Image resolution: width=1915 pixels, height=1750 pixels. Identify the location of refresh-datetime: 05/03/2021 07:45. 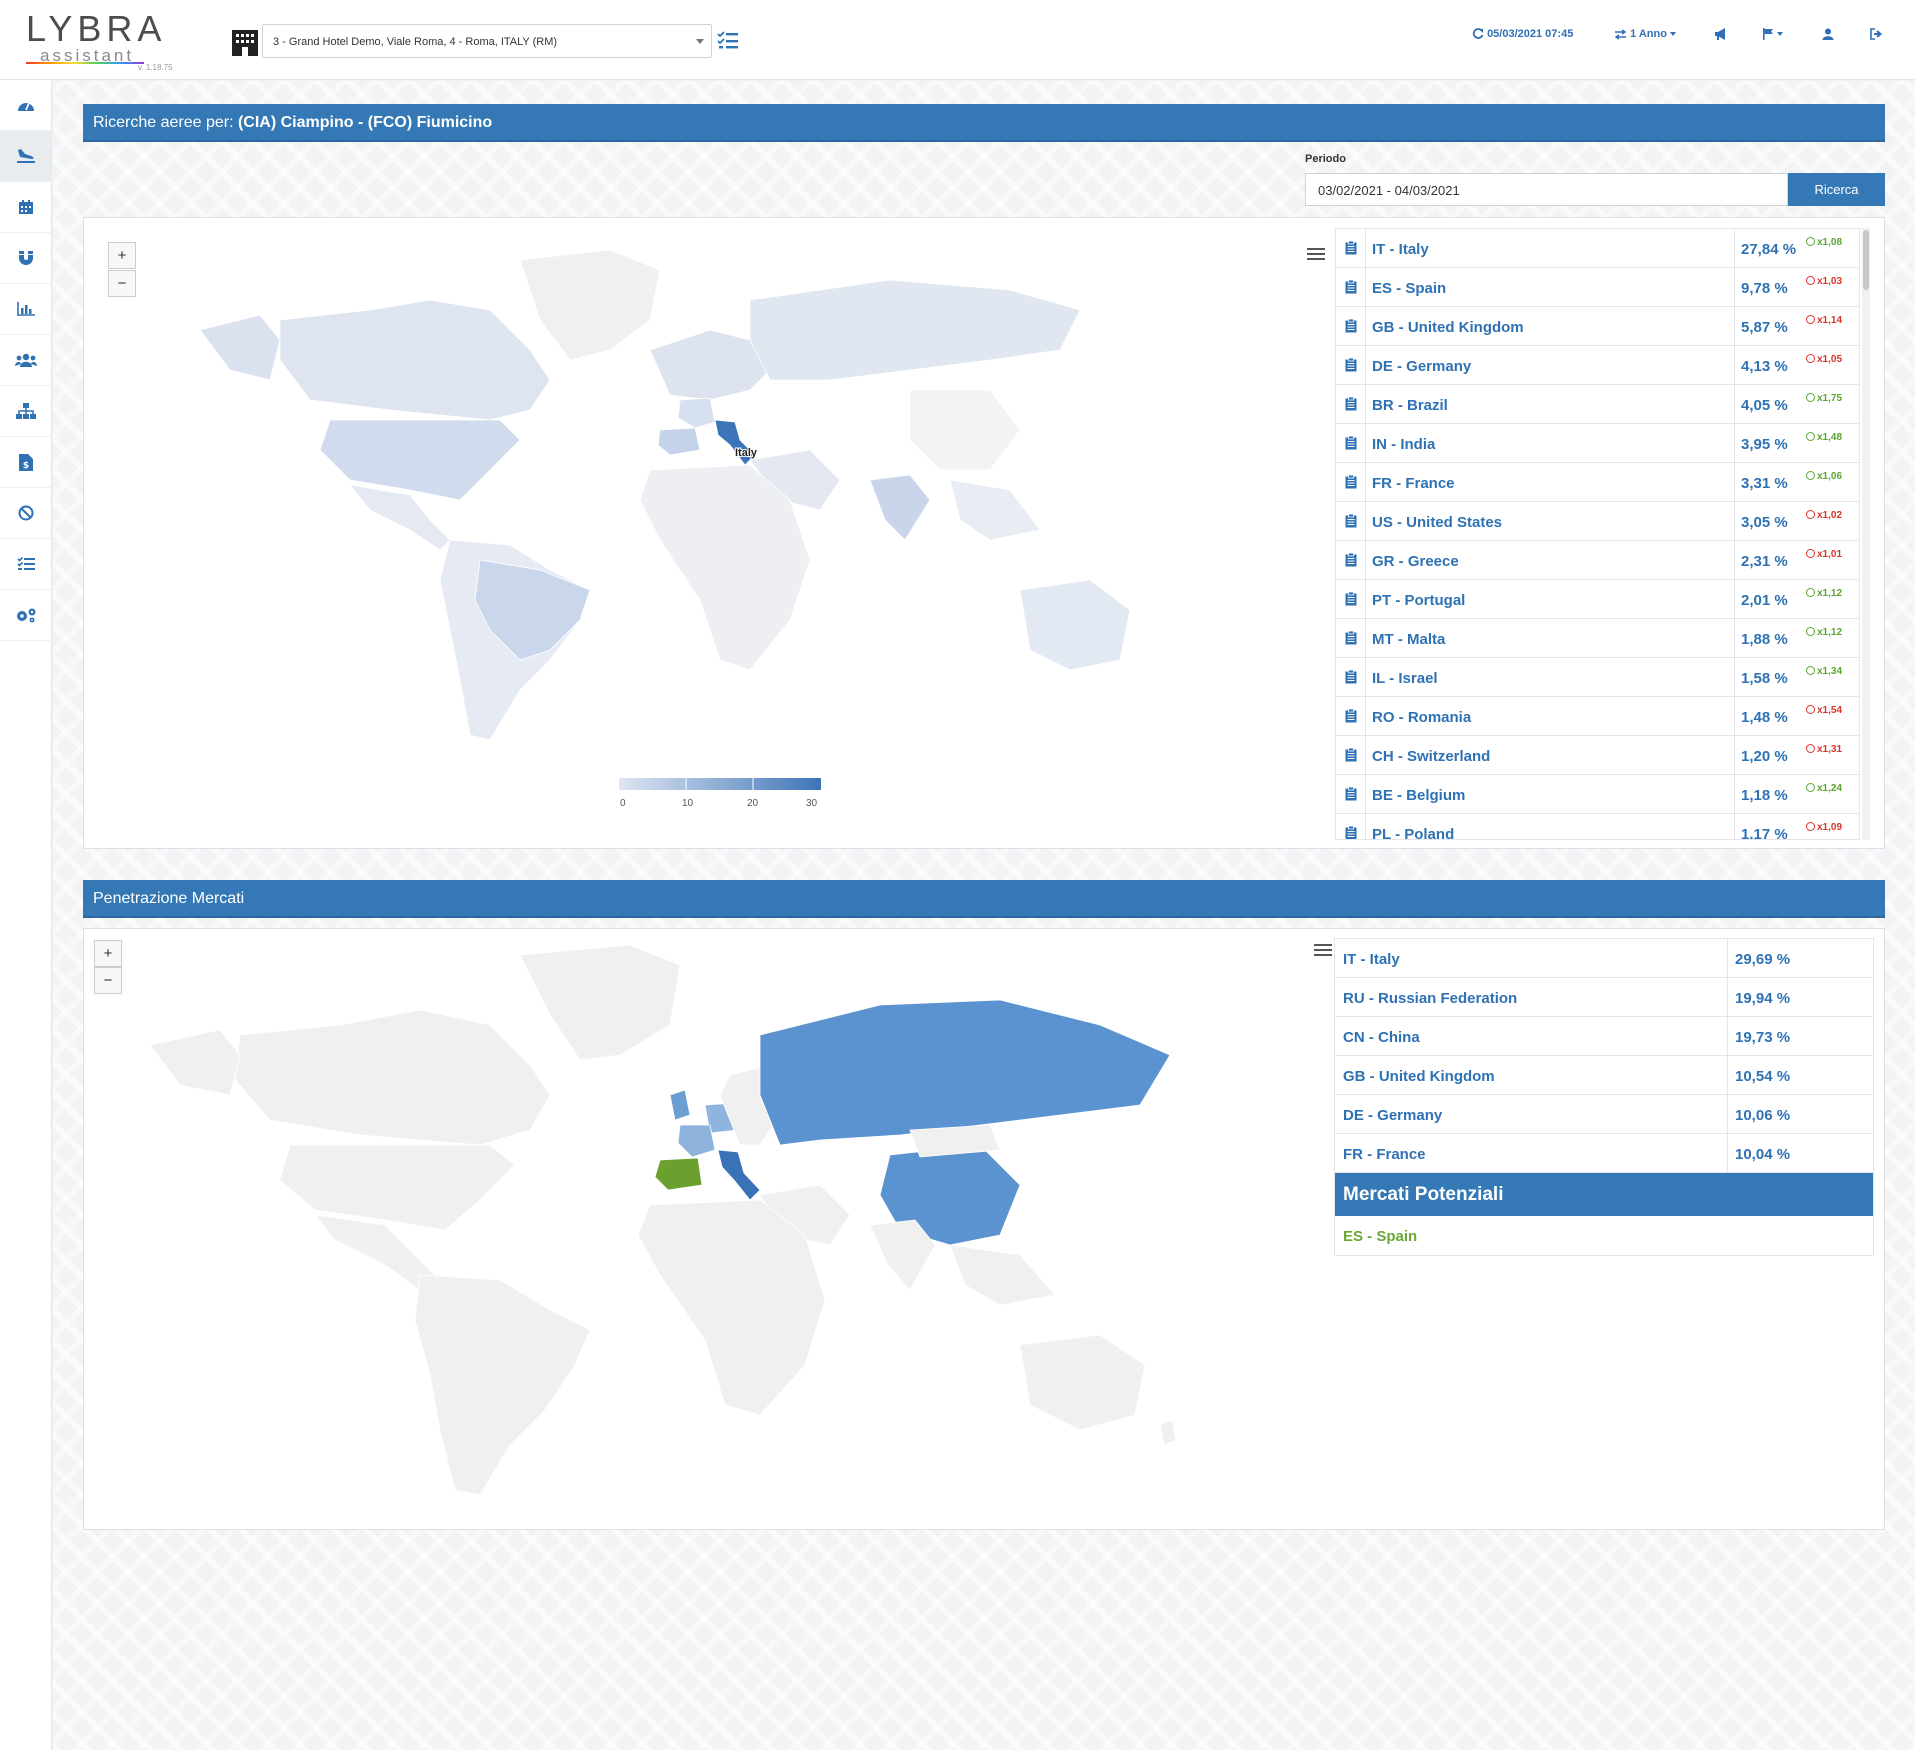
(1522, 34).